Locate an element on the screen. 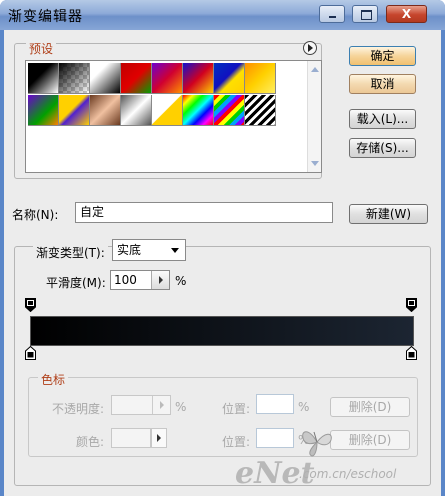  color-arrow-icon is located at coordinates (159, 438).